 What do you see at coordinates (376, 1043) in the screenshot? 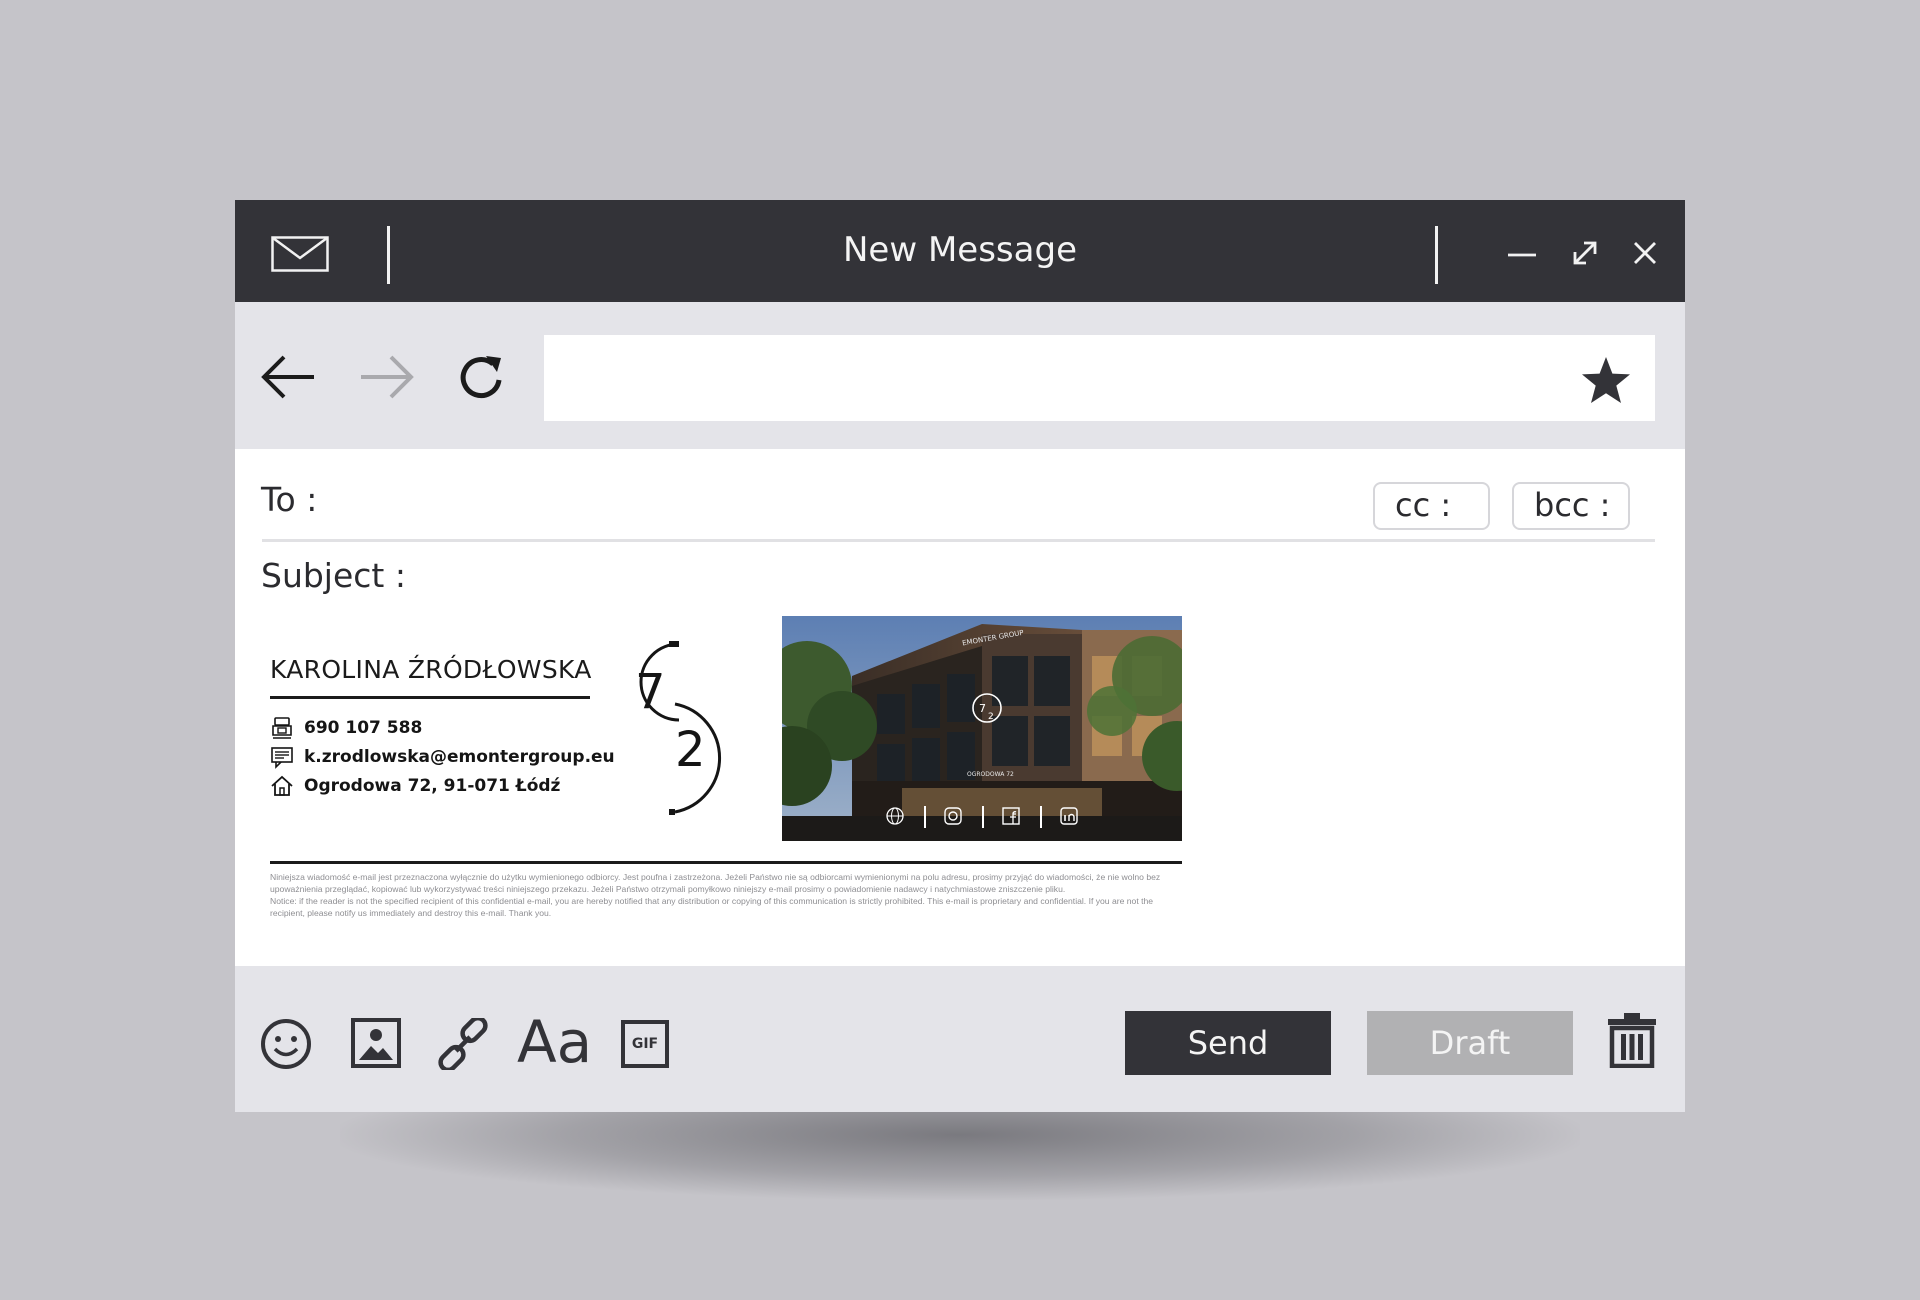
I see `image-icon` at bounding box center [376, 1043].